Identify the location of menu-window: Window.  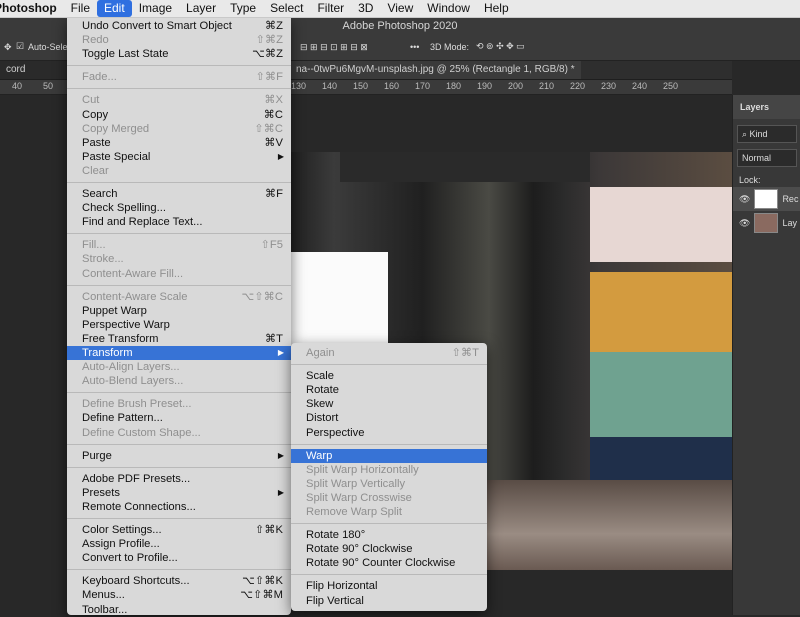
(448, 8).